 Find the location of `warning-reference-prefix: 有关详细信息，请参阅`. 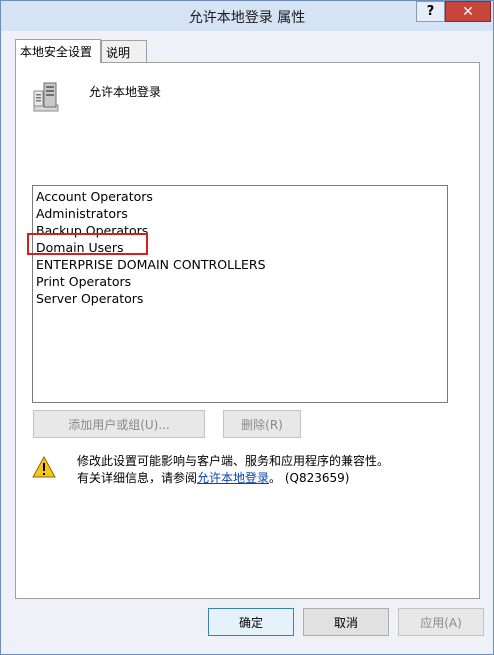

warning-reference-prefix: 有关详细信息，请参阅 is located at coordinates (137, 478).